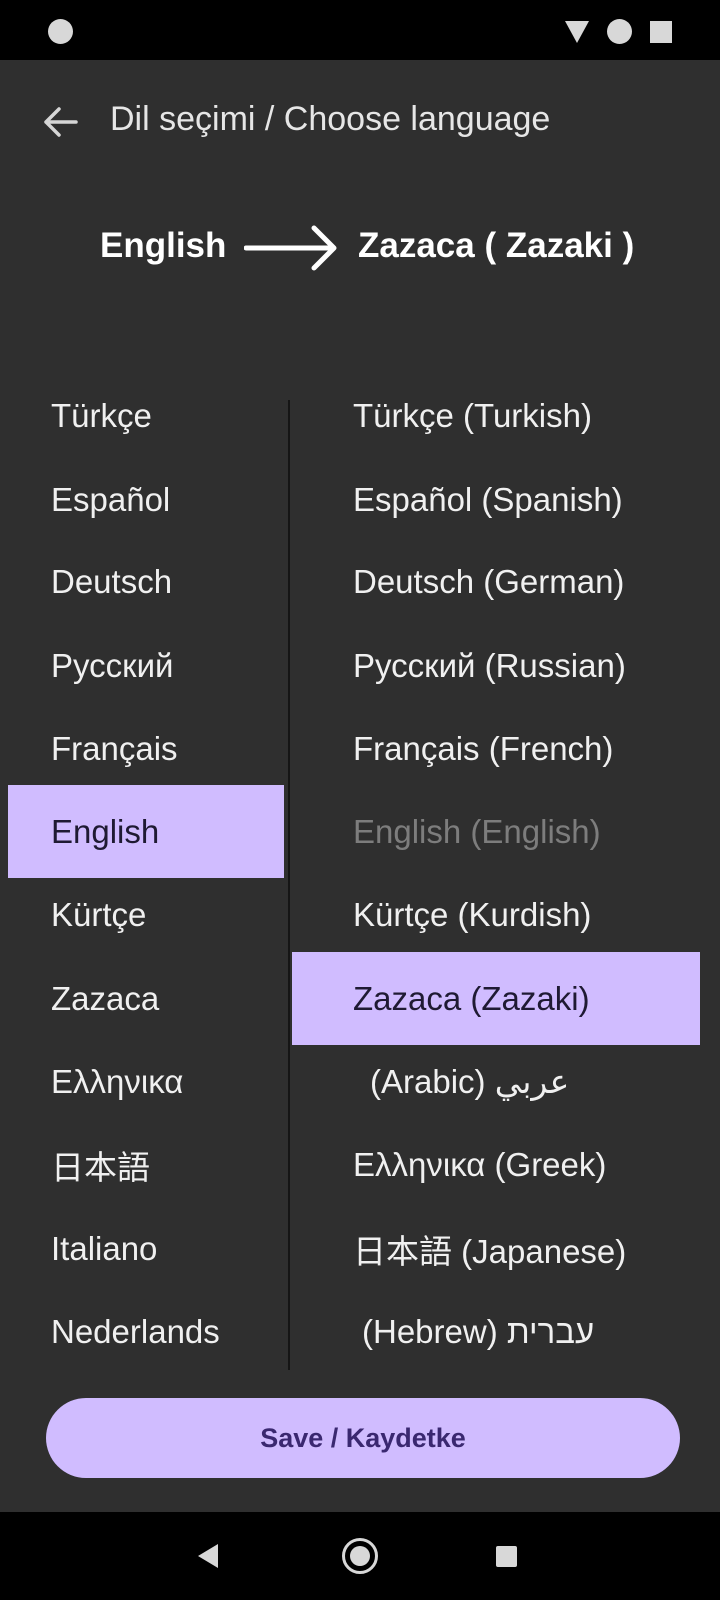  I want to click on source-language-item: English, so click(146, 831).